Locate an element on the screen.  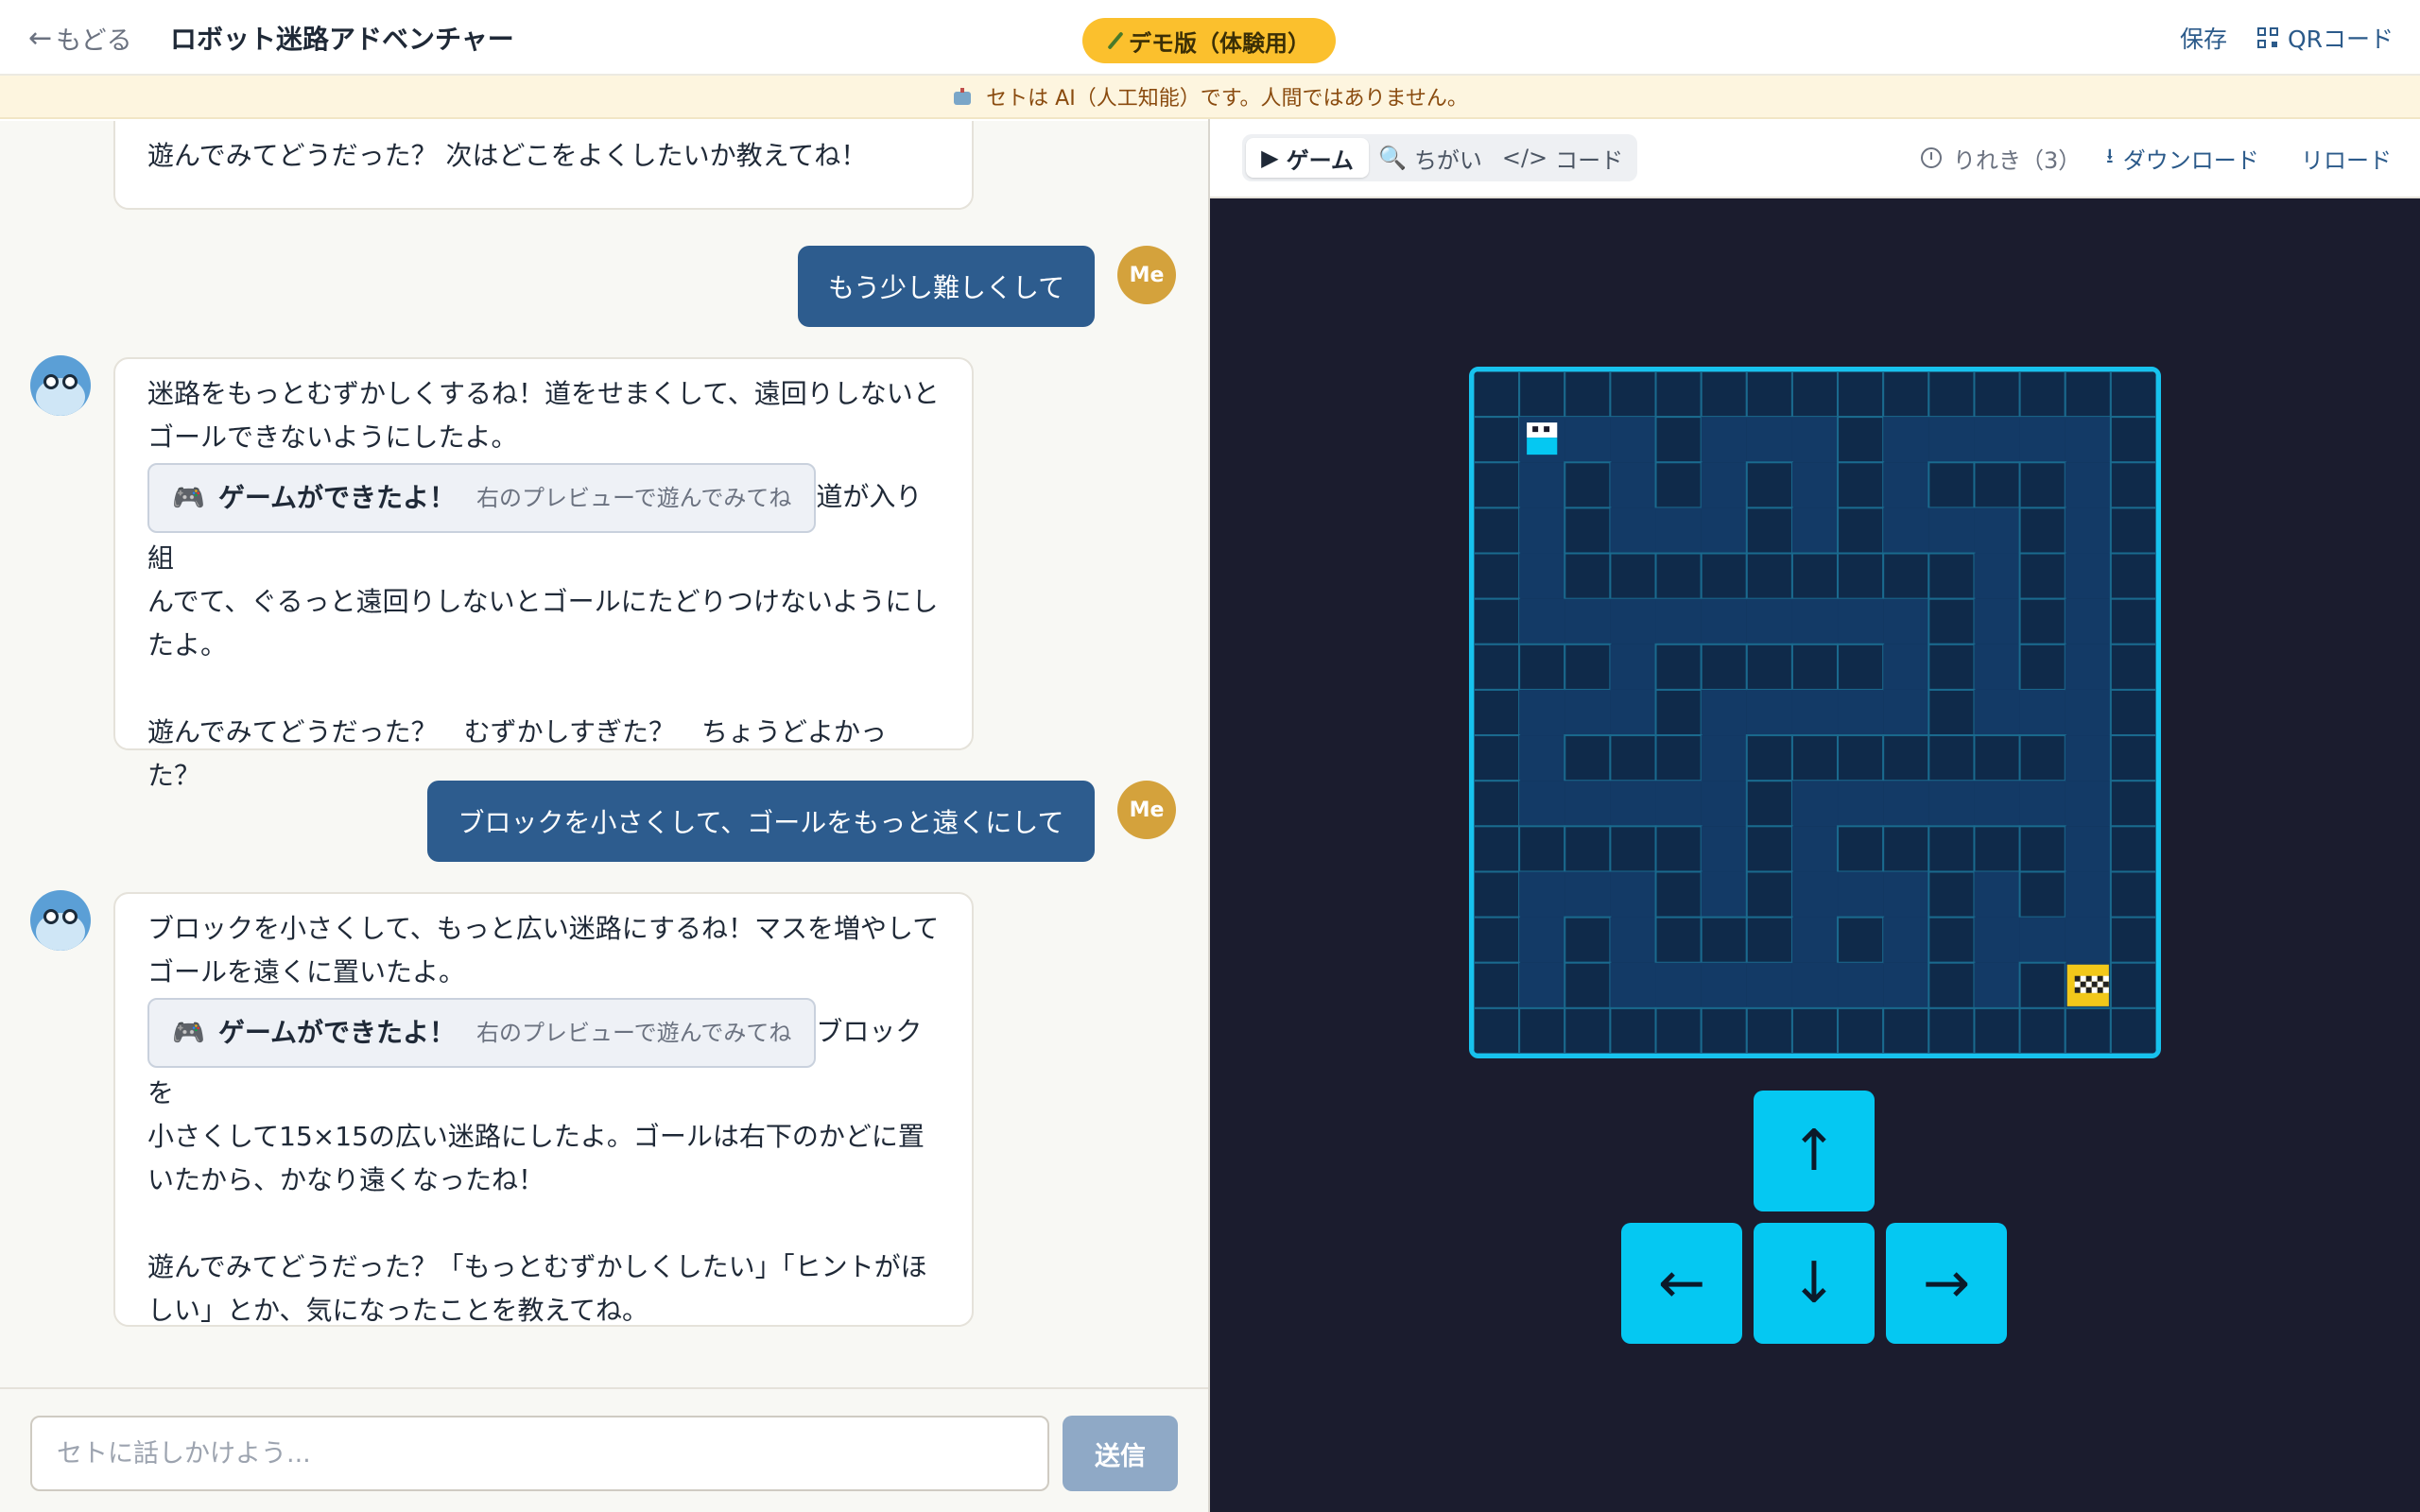
maze-board is located at coordinates (1815, 712).